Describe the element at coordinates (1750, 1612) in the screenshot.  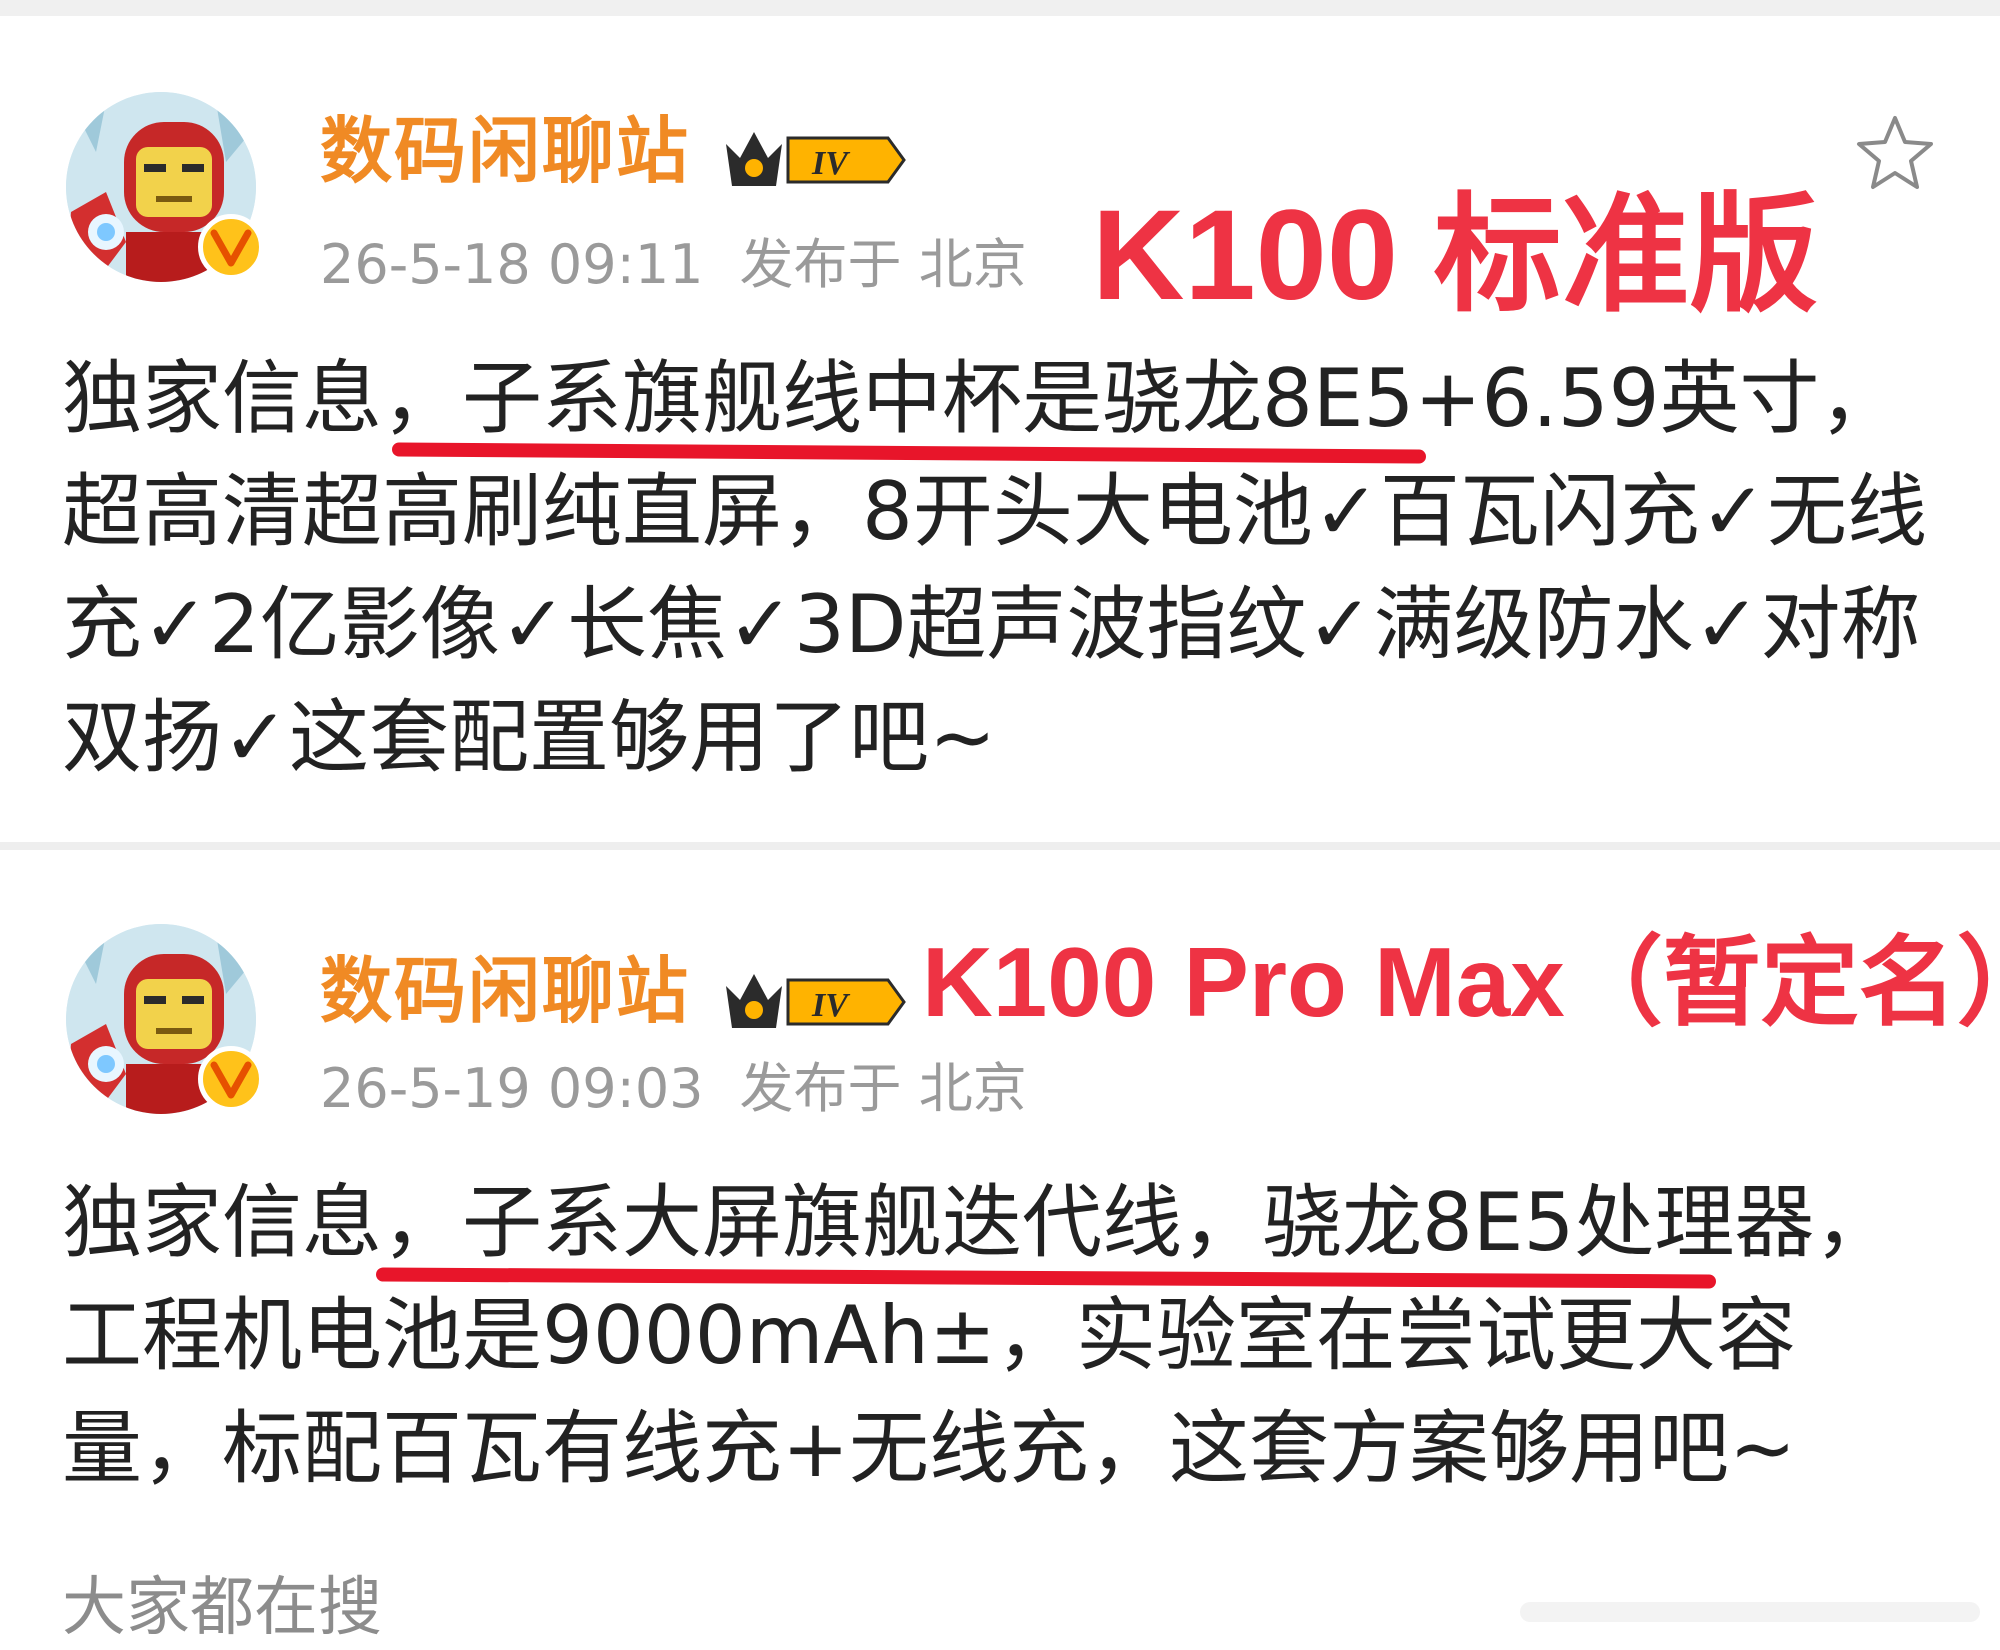
I see `watermark-image` at that location.